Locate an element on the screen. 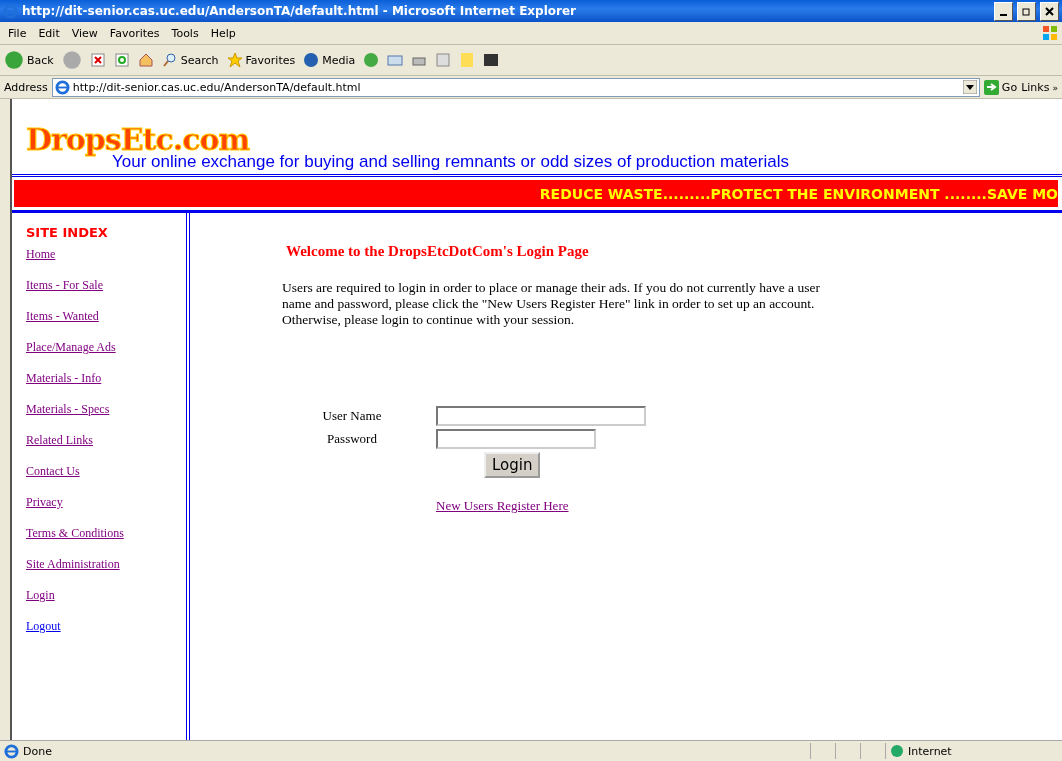 The image size is (1062, 761). stop-icon is located at coordinates (97, 60).